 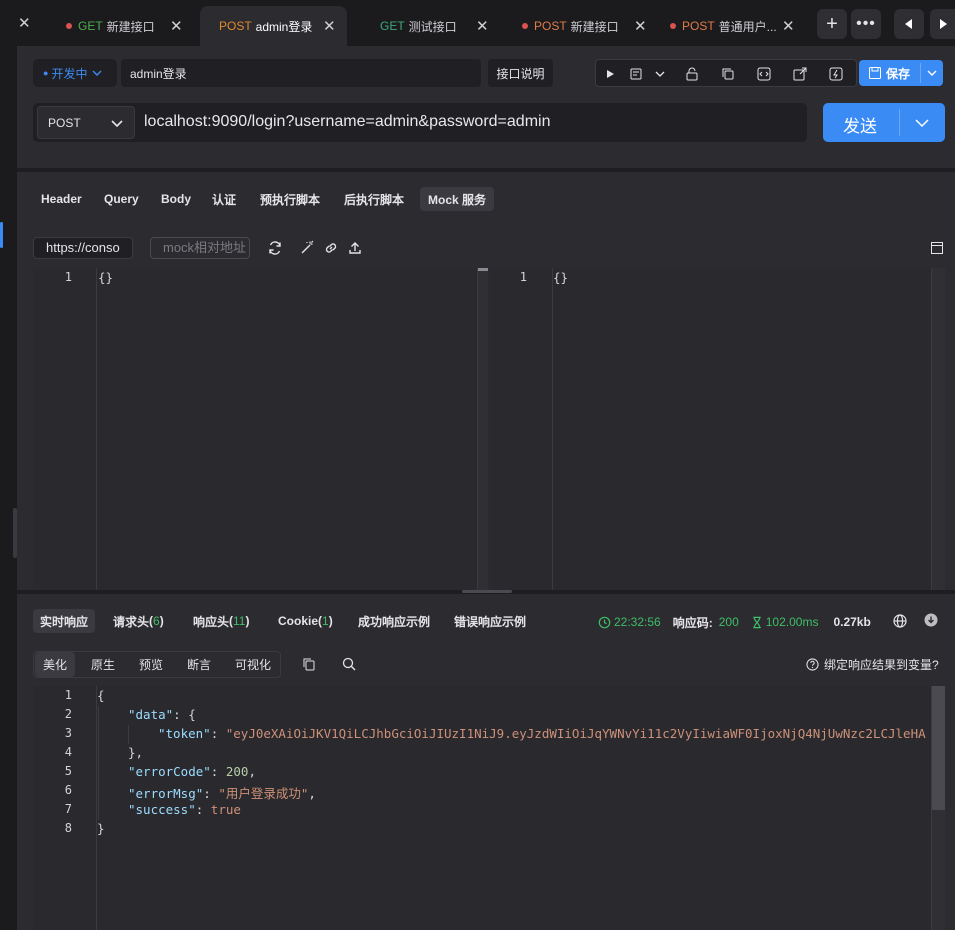 I want to click on mock-response-code: {}, so click(x=561, y=277).